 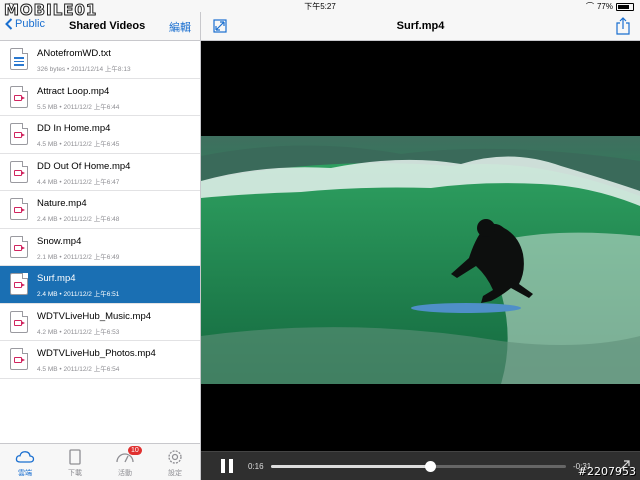 What do you see at coordinates (175, 473) in the screenshot?
I see `tab-settings-label: 設定` at bounding box center [175, 473].